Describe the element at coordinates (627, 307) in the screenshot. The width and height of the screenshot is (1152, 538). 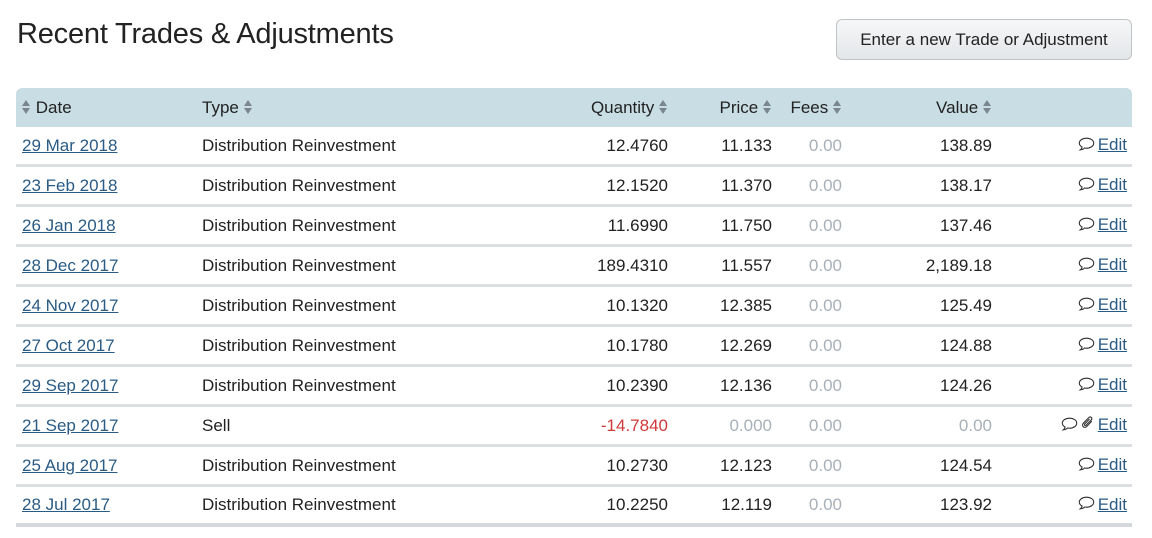
I see `cell-quantity: 10.1320` at that location.